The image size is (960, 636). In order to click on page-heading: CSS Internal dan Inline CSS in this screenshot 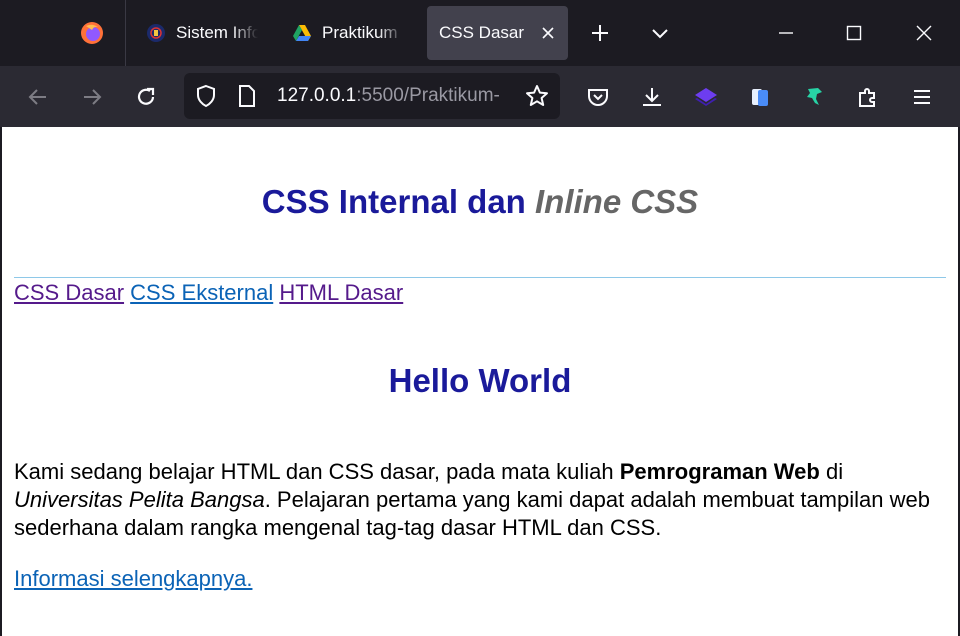, I will do `click(480, 202)`.